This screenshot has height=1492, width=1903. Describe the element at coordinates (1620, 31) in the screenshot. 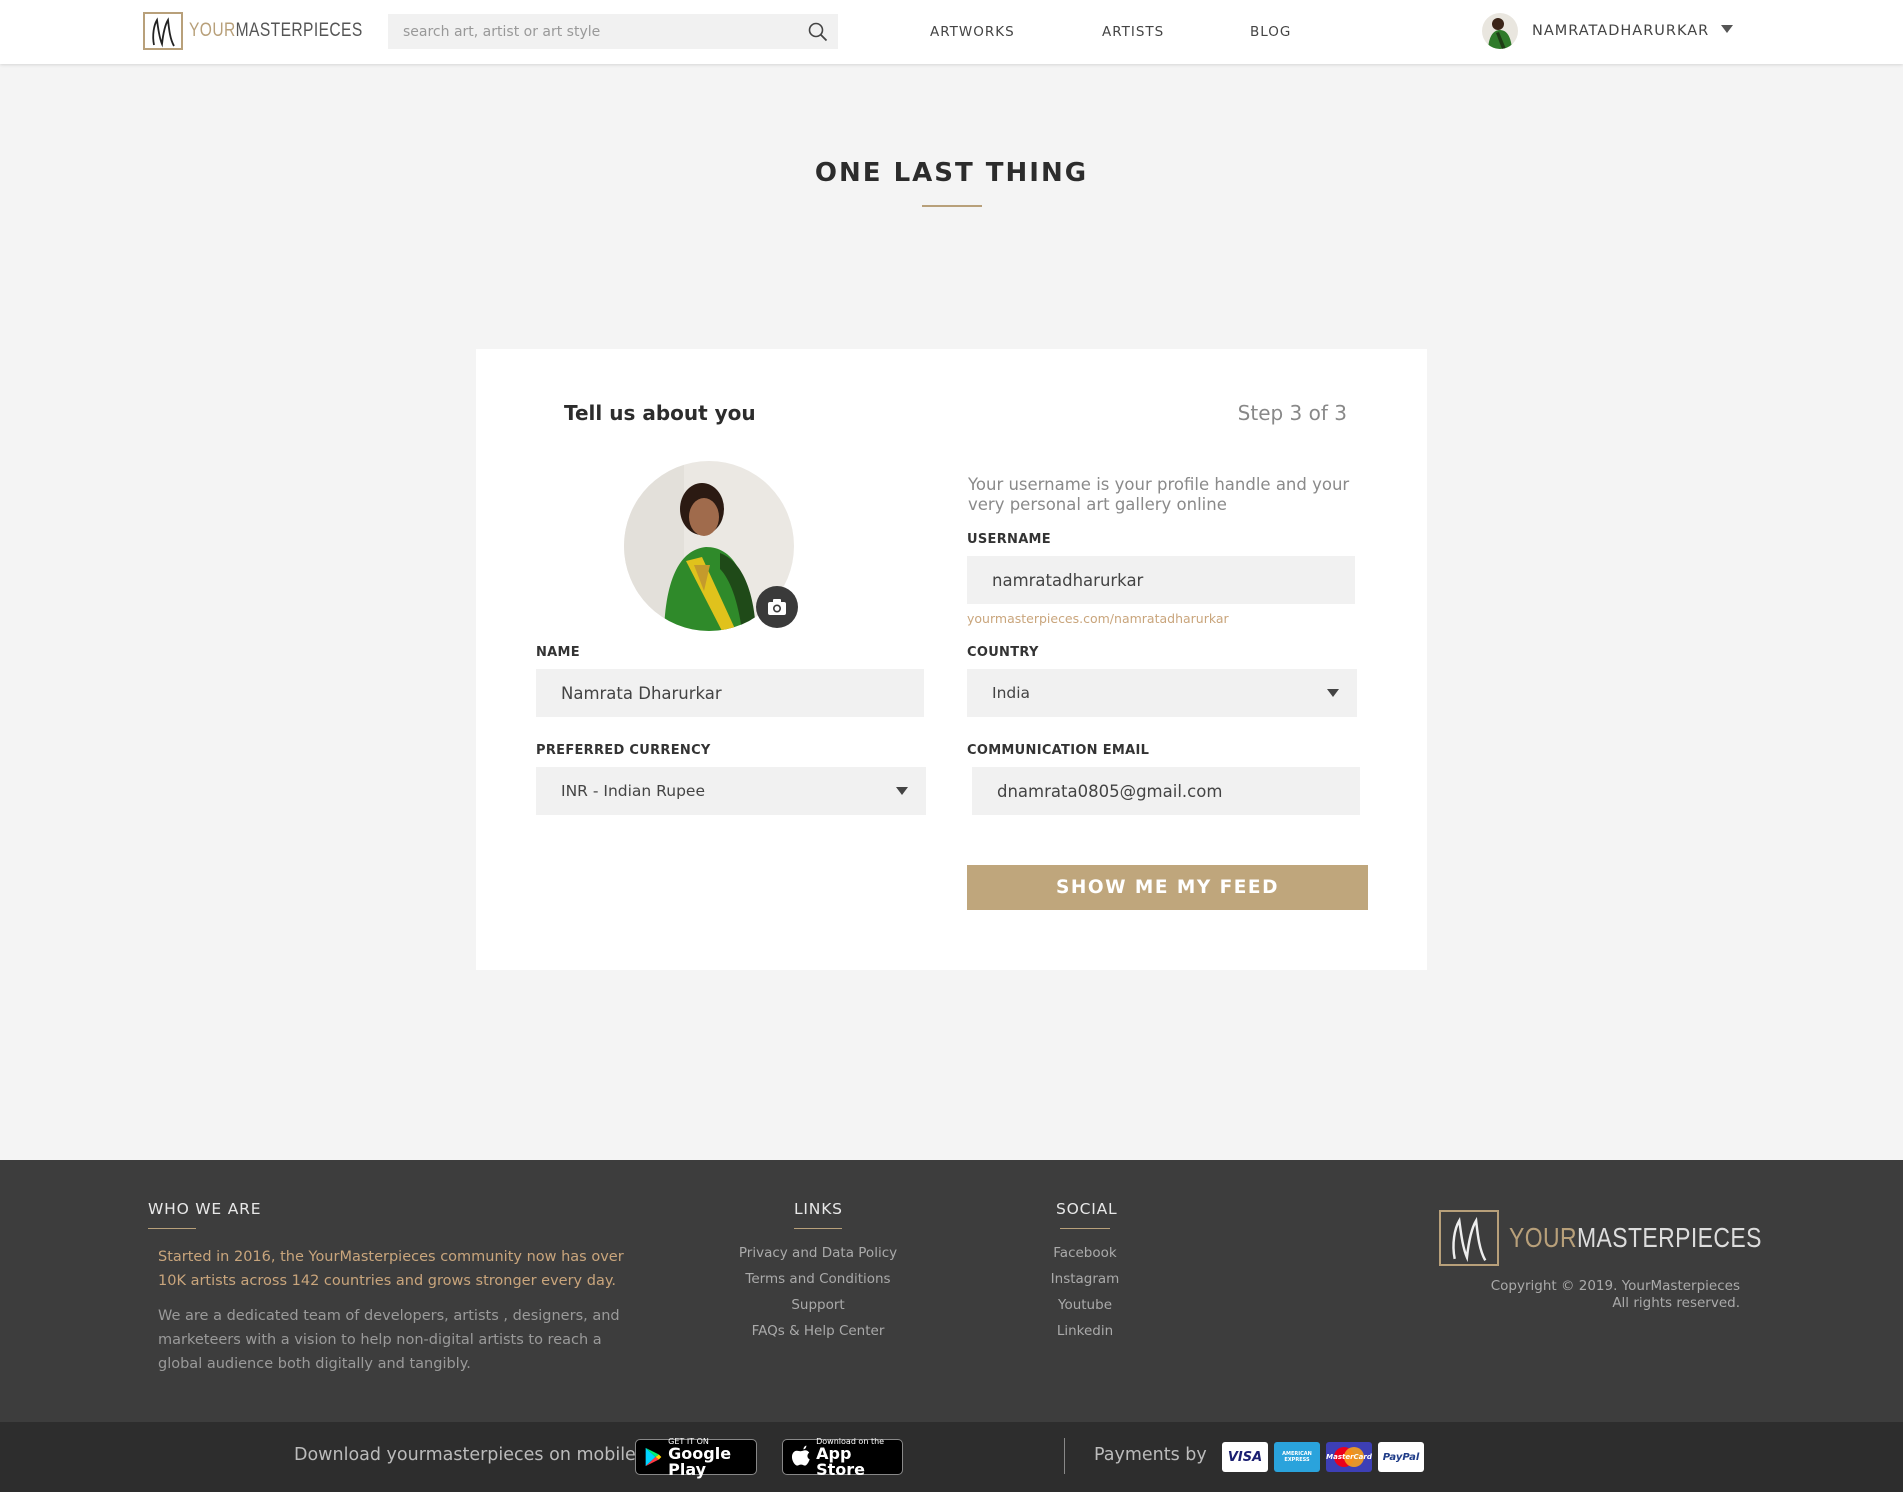

I see `username-label: NAMRATADHARURKAR` at that location.